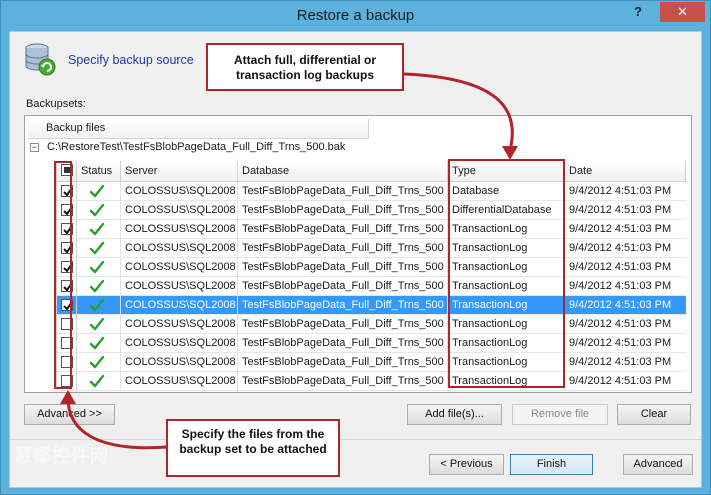 Image resolution: width=711 pixels, height=495 pixels. What do you see at coordinates (458, 111) in the screenshot?
I see `top-annotation-arrow` at bounding box center [458, 111].